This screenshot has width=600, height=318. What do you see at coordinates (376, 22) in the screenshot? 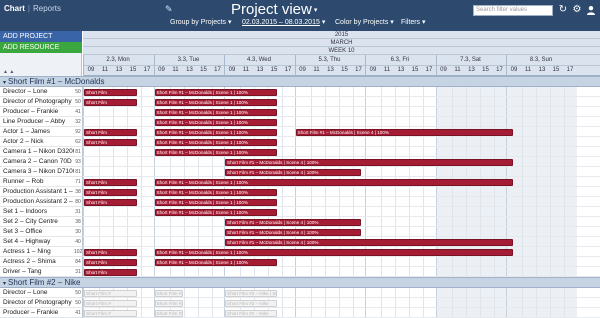
I see `color-by-value: Projects` at bounding box center [376, 22].